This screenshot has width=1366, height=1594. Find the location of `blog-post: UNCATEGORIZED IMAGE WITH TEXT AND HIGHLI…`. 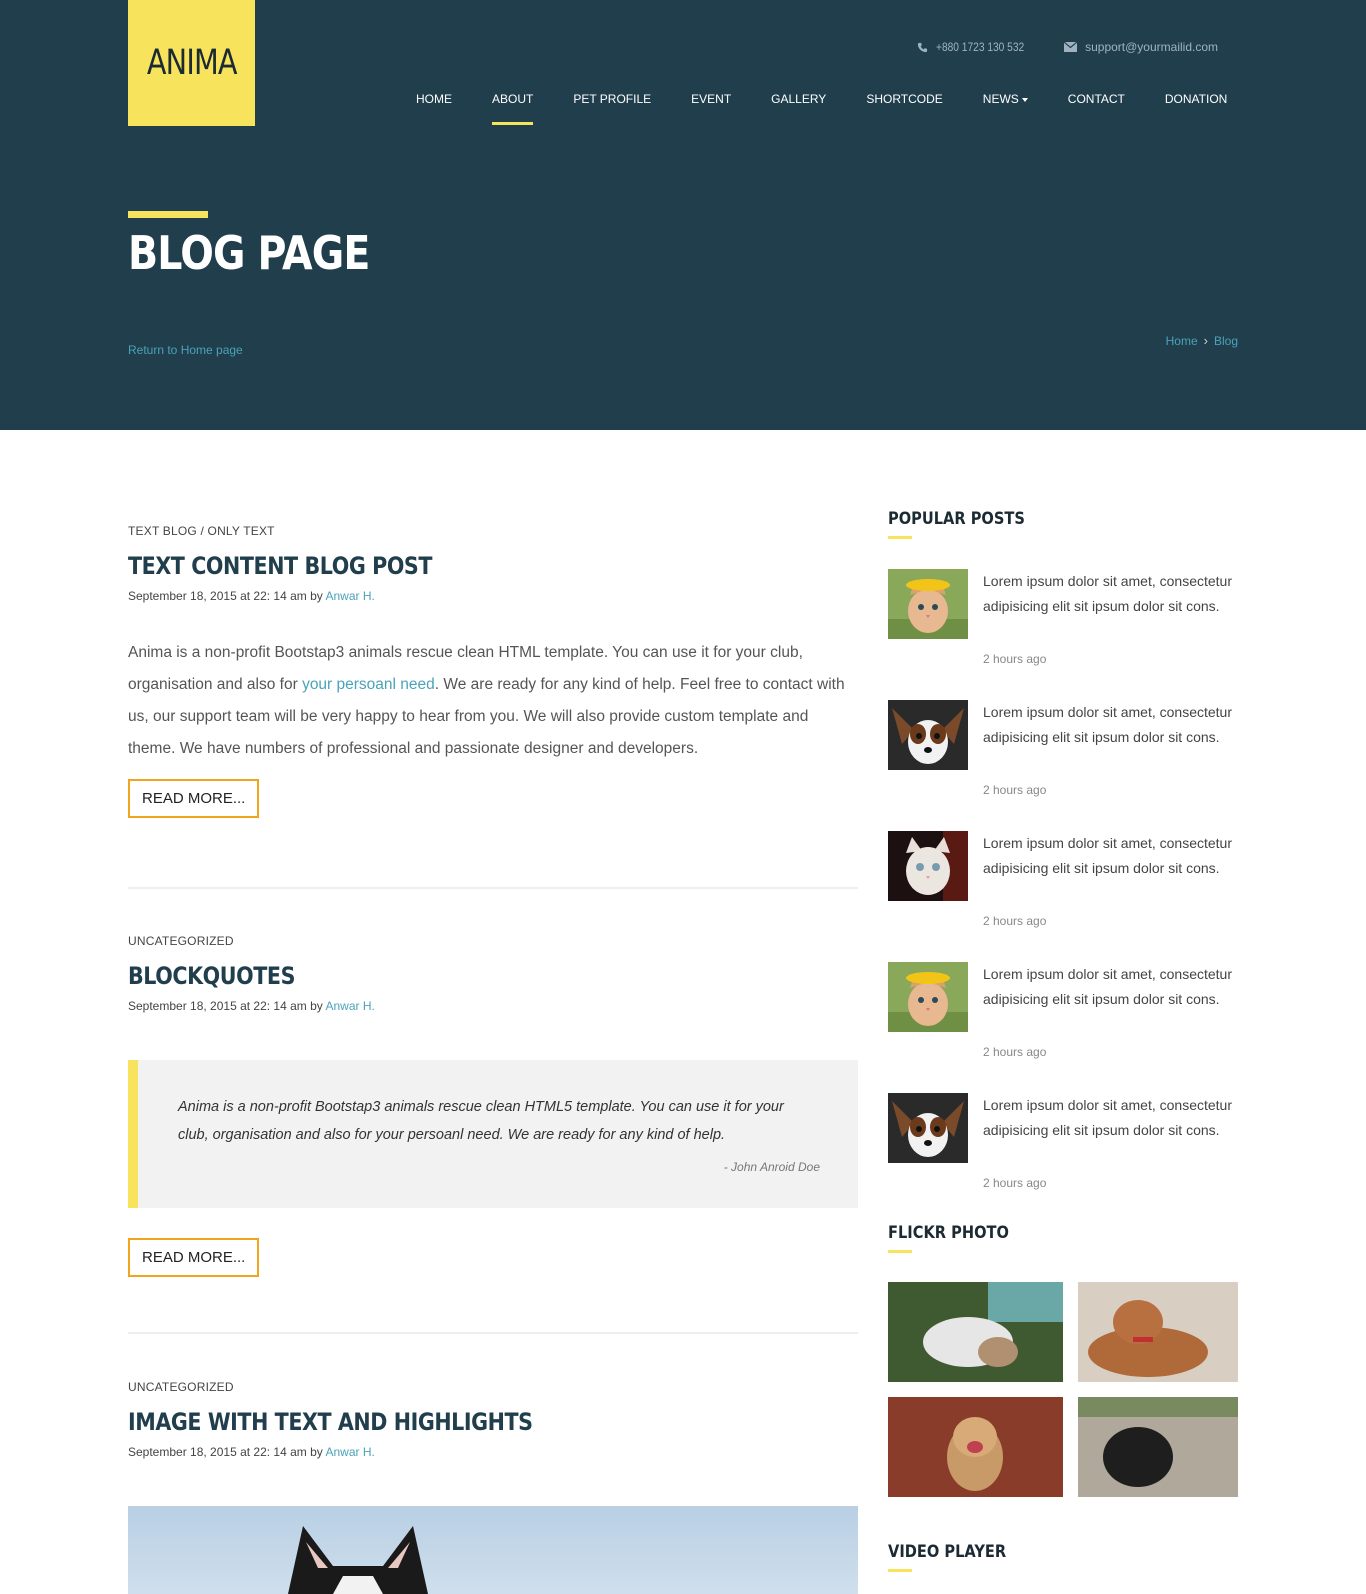

blog-post: UNCATEGORIZED IMAGE WITH TEXT AND HIGHLI… is located at coordinates (493, 1419).